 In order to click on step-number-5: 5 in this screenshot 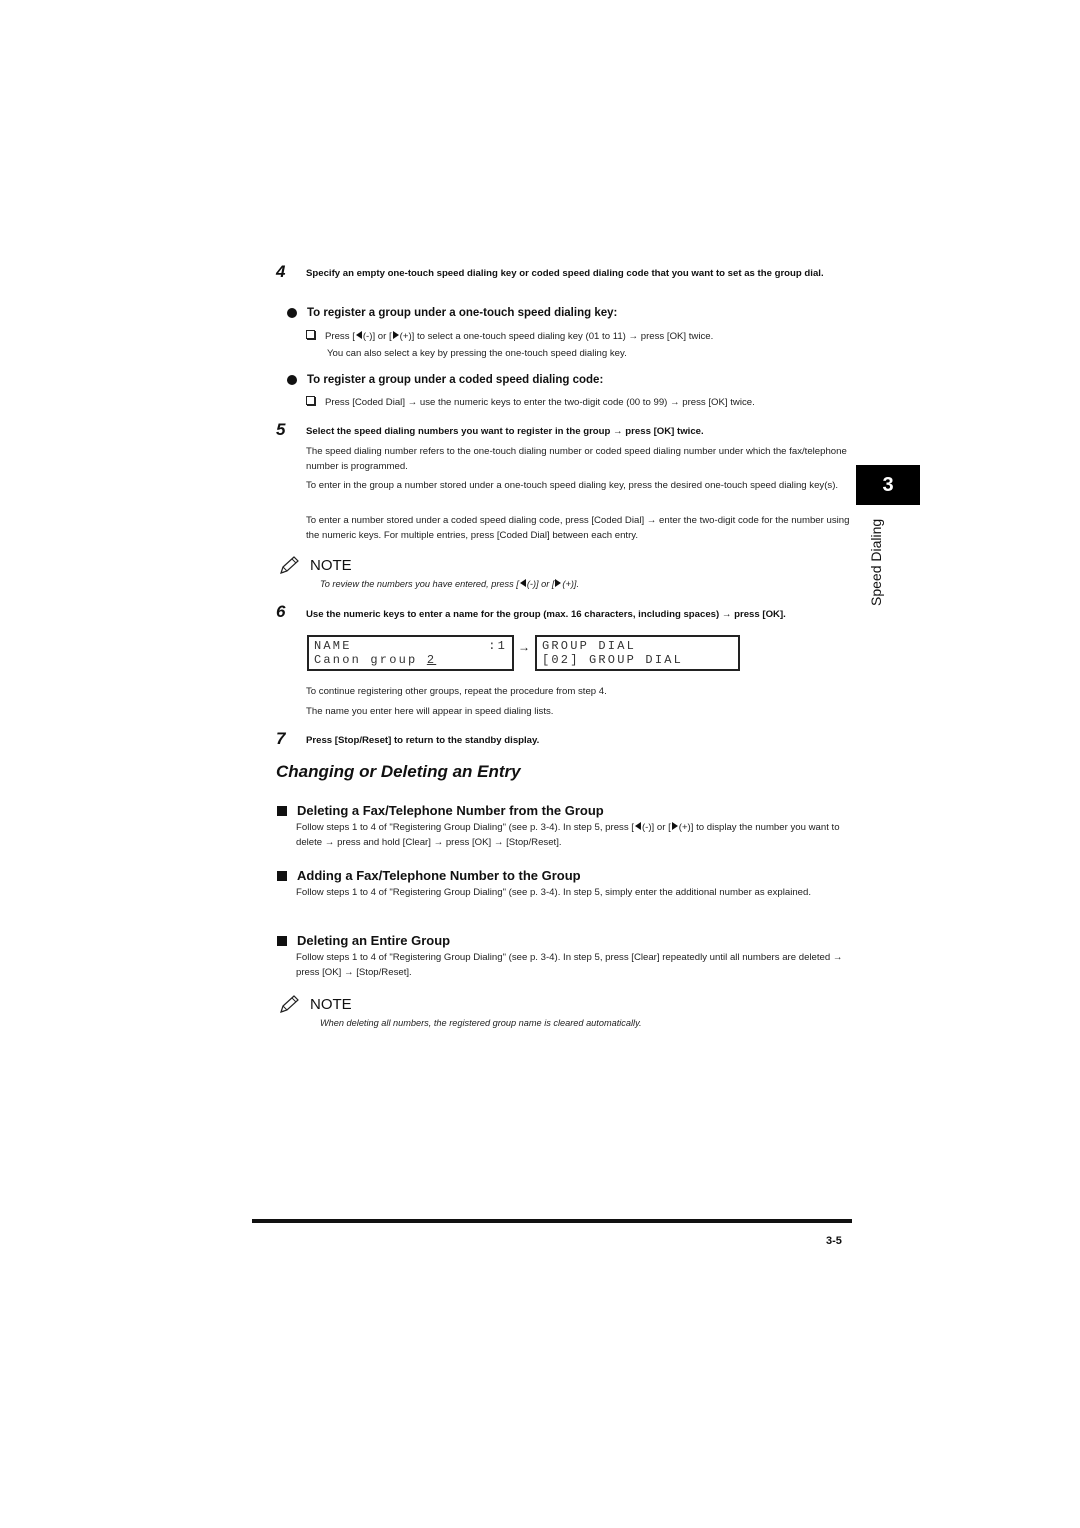, I will do `click(281, 429)`.